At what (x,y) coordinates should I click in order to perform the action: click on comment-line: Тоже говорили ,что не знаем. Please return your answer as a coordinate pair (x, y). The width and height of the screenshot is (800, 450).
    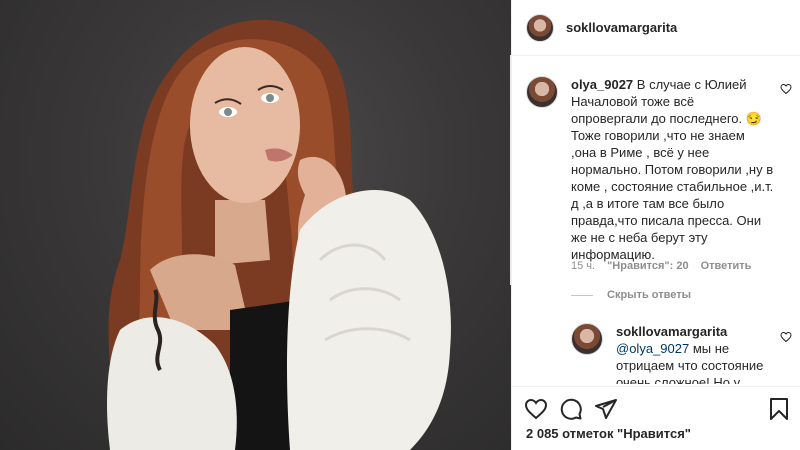
    Looking at the image, I should click on (658, 135).